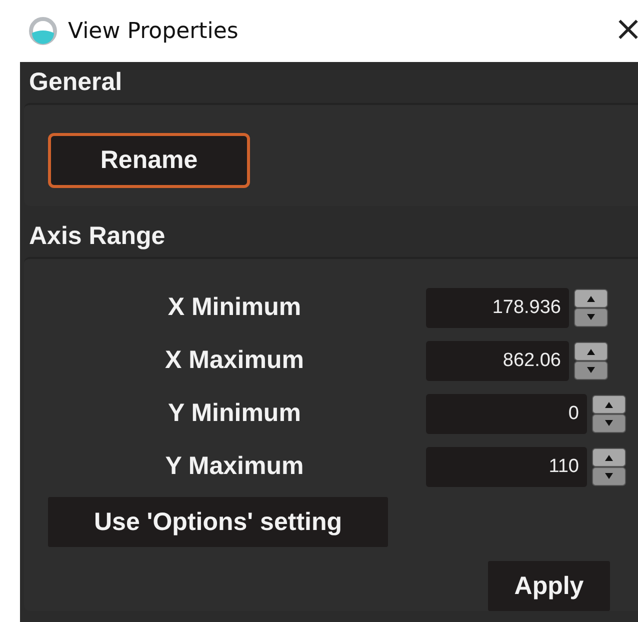 This screenshot has height=622, width=638. What do you see at coordinates (76, 82) in the screenshot?
I see `section-heading: General` at bounding box center [76, 82].